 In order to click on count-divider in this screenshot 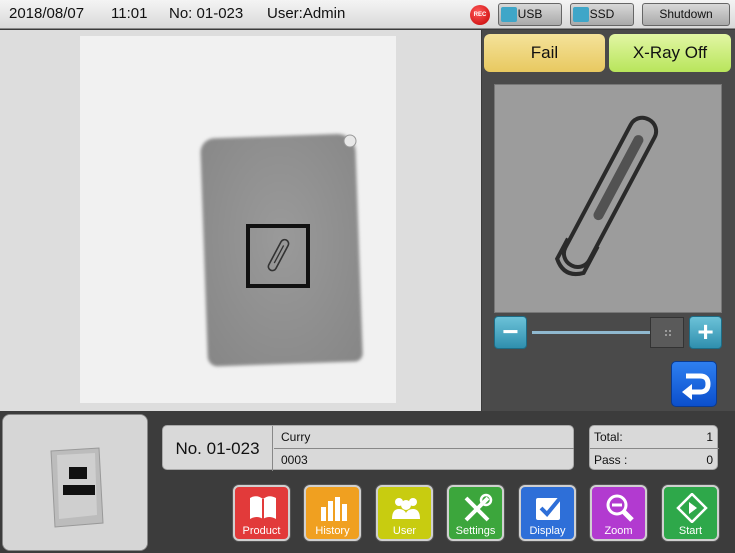, I will do `click(654, 448)`.